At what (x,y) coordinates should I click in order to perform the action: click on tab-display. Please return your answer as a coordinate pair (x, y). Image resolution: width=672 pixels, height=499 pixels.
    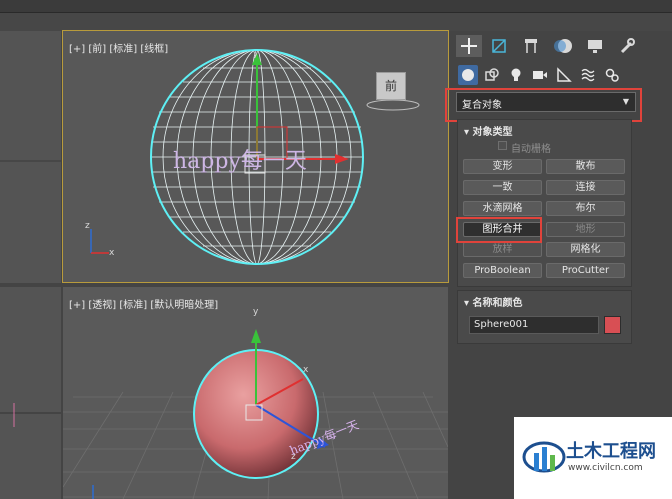
    Looking at the image, I should click on (595, 46).